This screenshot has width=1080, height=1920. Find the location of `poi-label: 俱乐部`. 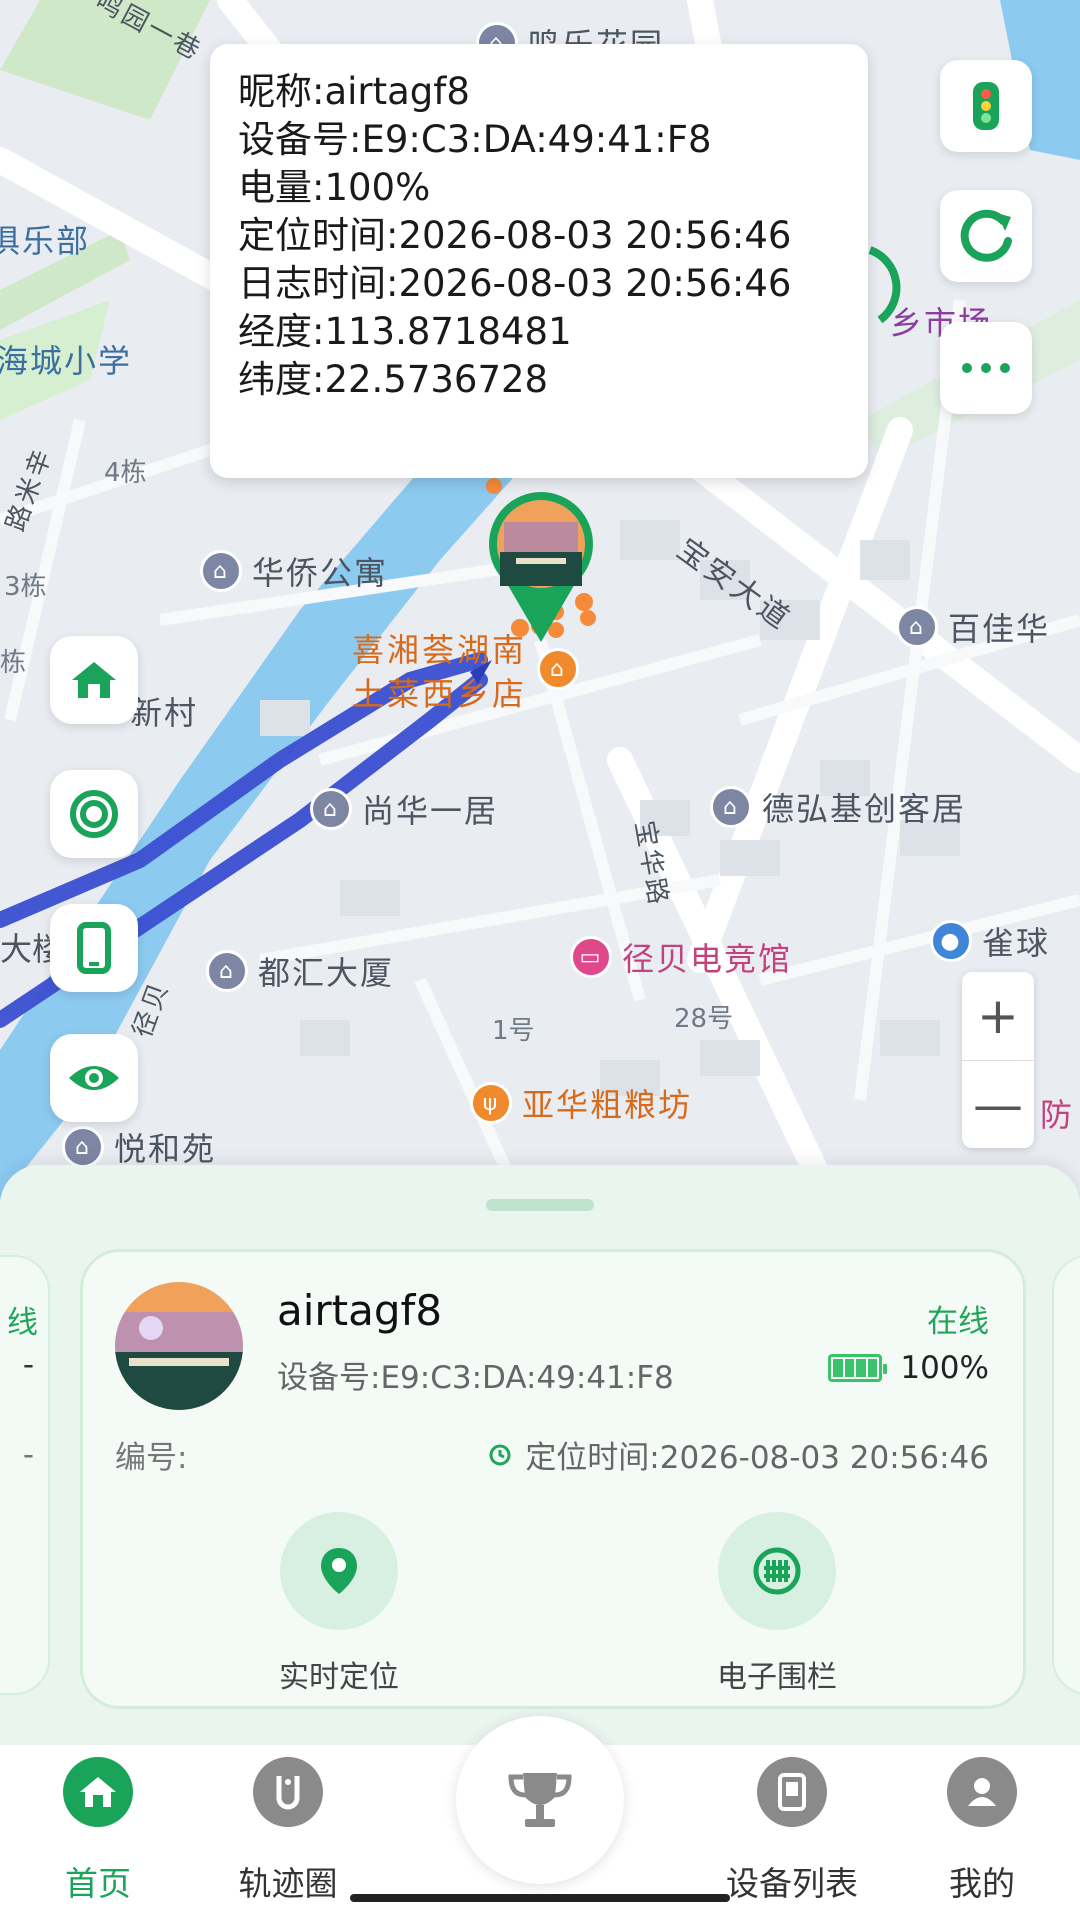

poi-label: 俱乐部 is located at coordinates (45, 241).